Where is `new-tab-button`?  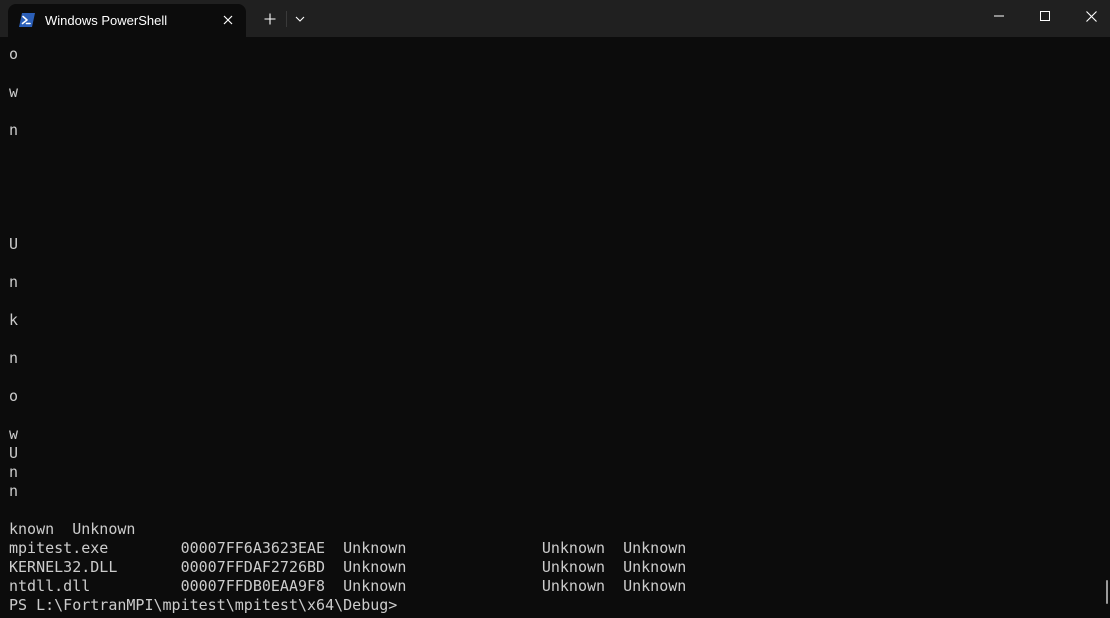 new-tab-button is located at coordinates (270, 19).